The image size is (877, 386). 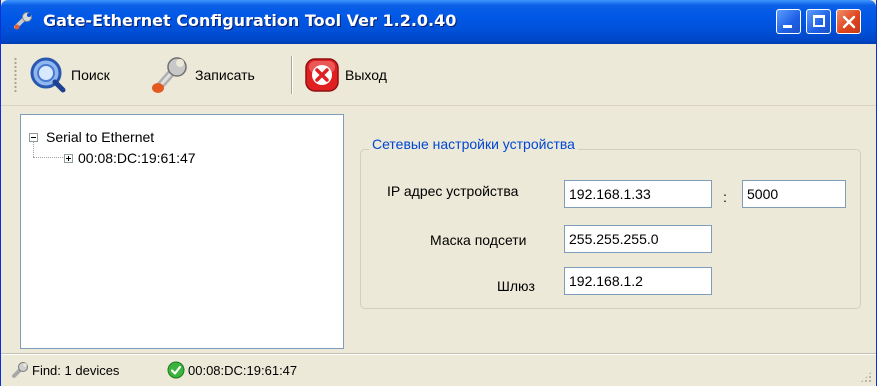 What do you see at coordinates (794, 194) in the screenshot?
I see `port-input` at bounding box center [794, 194].